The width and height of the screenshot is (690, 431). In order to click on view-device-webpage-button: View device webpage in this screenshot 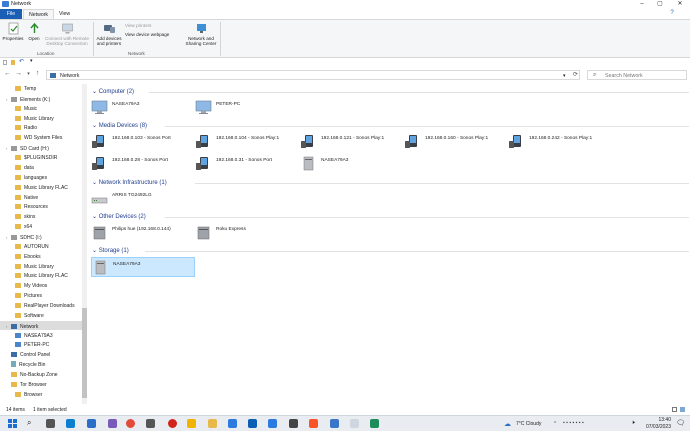, I will do `click(155, 34)`.